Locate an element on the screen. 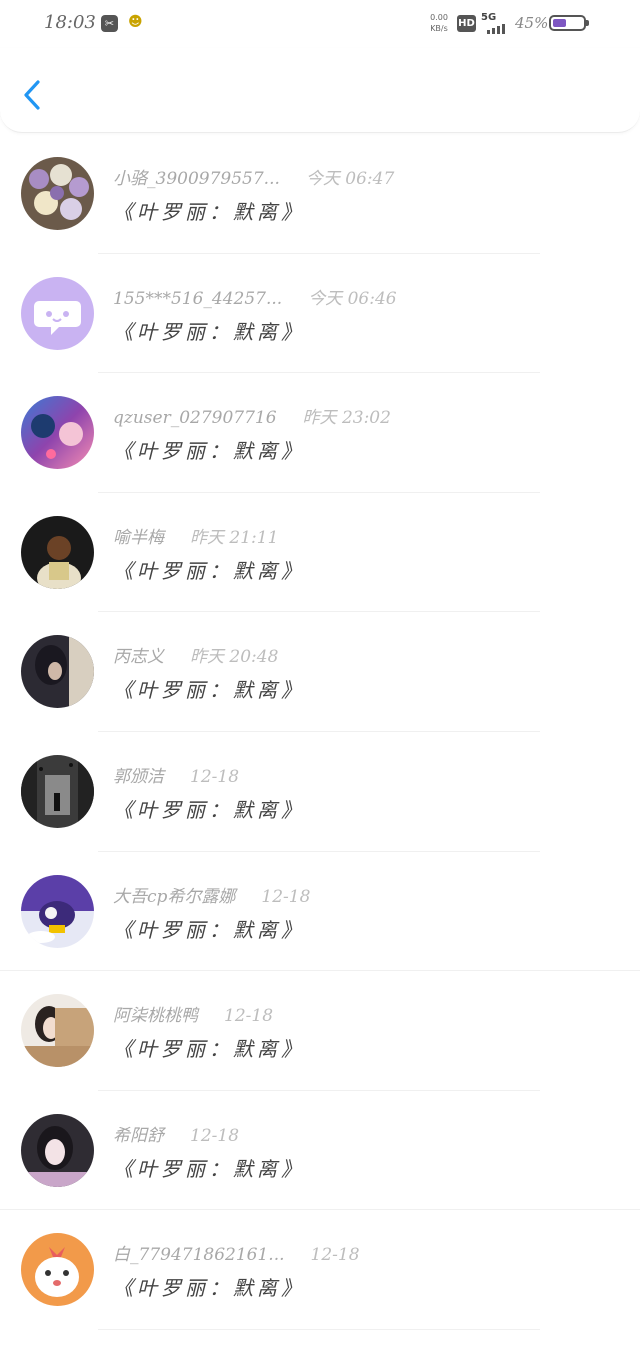 The width and height of the screenshot is (640, 1348). hd-icon: HD is located at coordinates (466, 23).